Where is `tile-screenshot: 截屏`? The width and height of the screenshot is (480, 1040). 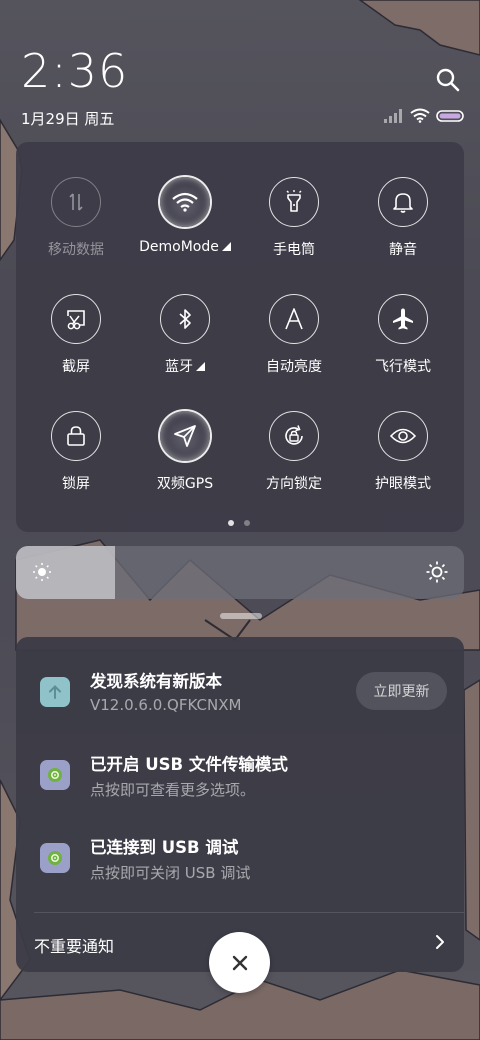
tile-screenshot: 截屏 is located at coordinates (76, 344).